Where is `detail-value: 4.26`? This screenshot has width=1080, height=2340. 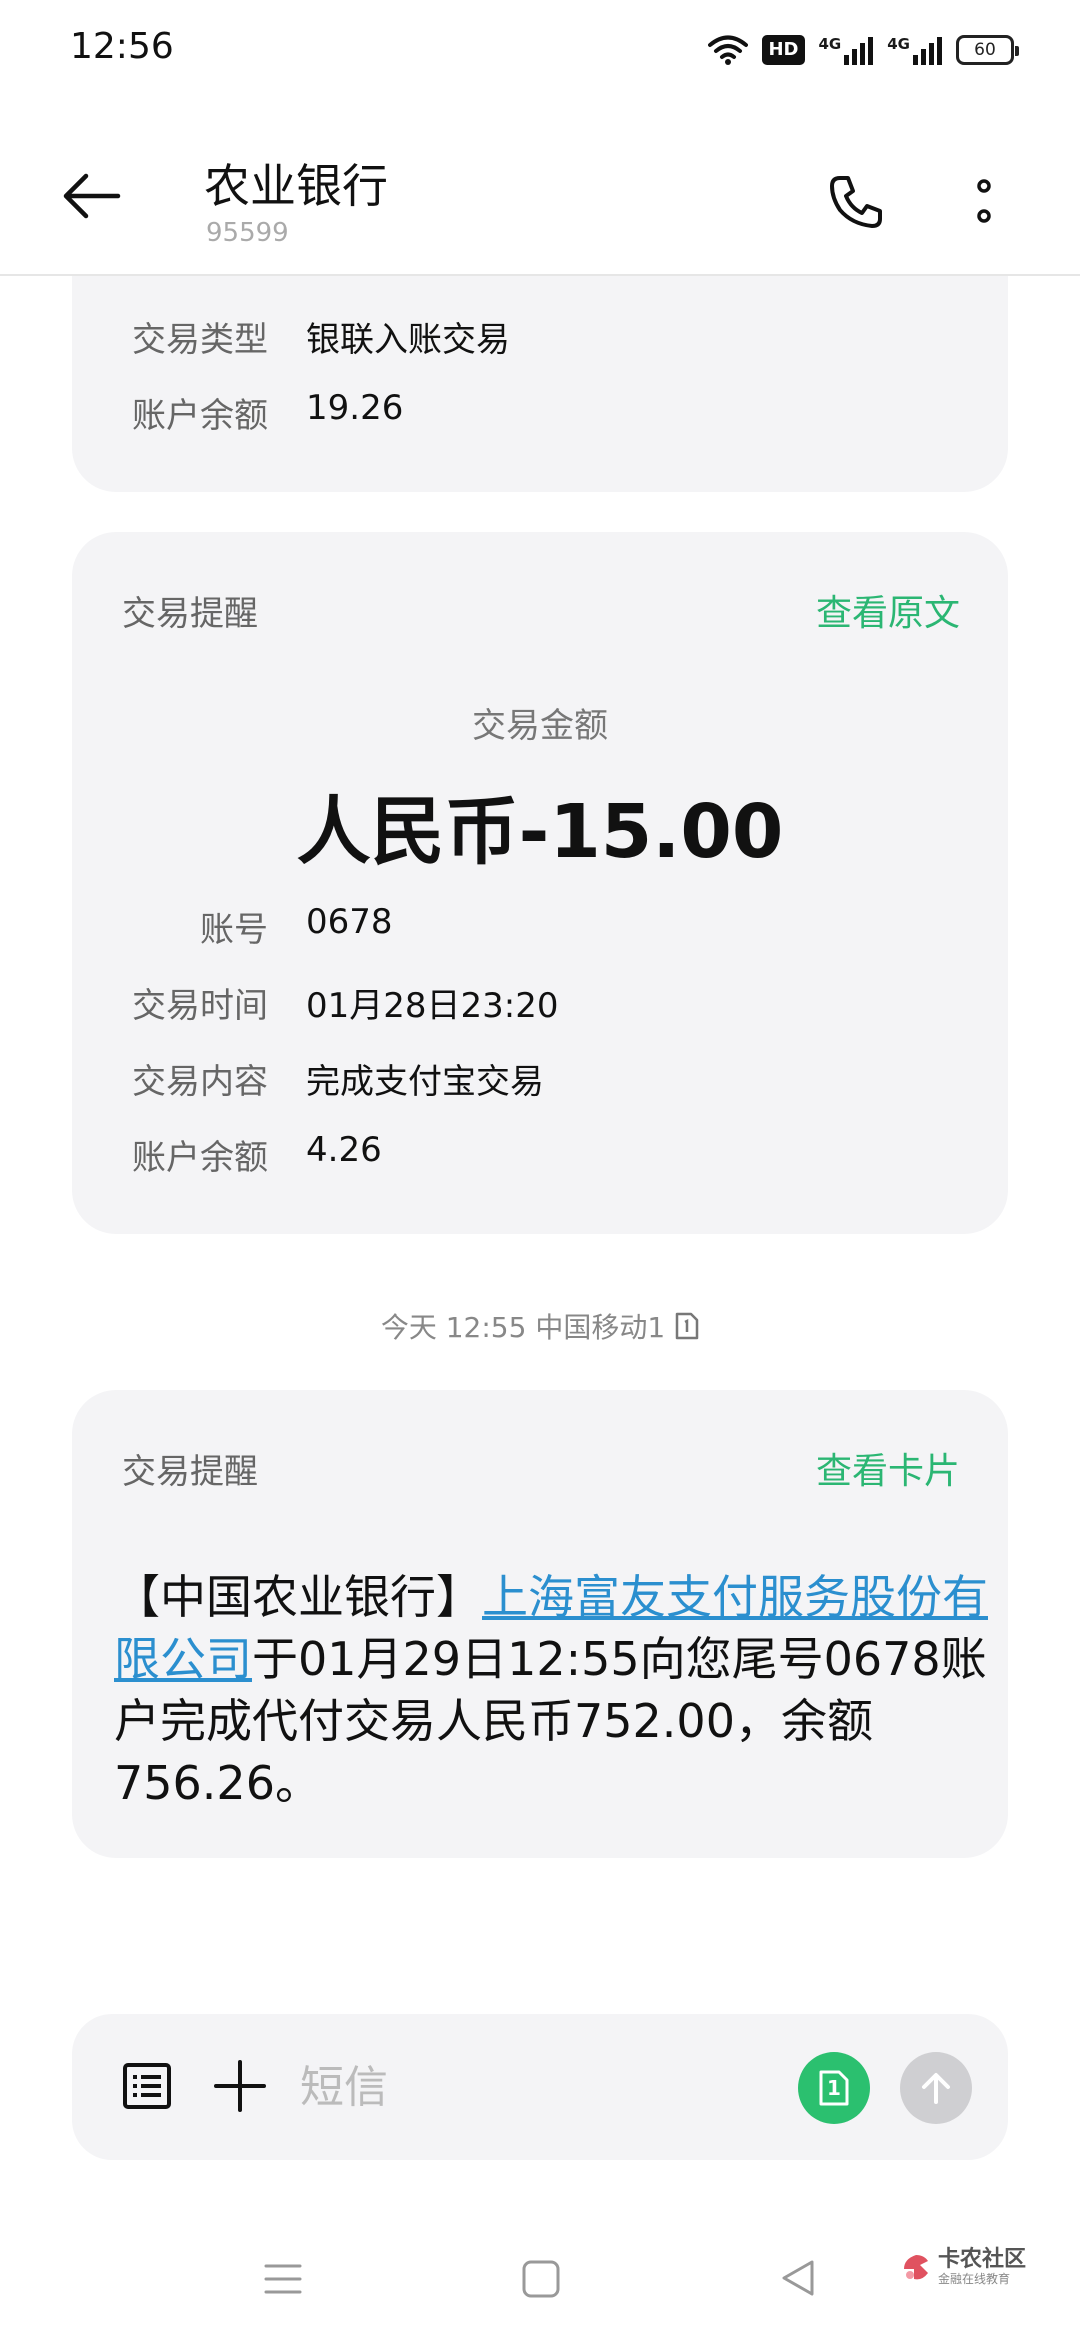
detail-value: 4.26 is located at coordinates (344, 1150).